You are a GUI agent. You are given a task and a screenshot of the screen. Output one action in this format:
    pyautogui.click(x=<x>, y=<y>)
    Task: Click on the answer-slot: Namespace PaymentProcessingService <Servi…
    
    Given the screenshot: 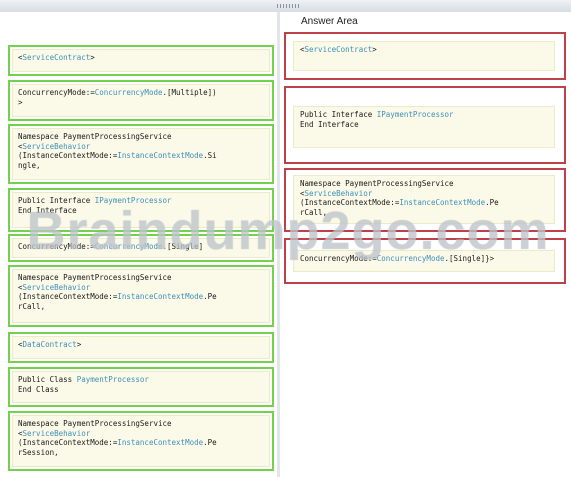 What is the action you would take?
    pyautogui.click(x=425, y=200)
    